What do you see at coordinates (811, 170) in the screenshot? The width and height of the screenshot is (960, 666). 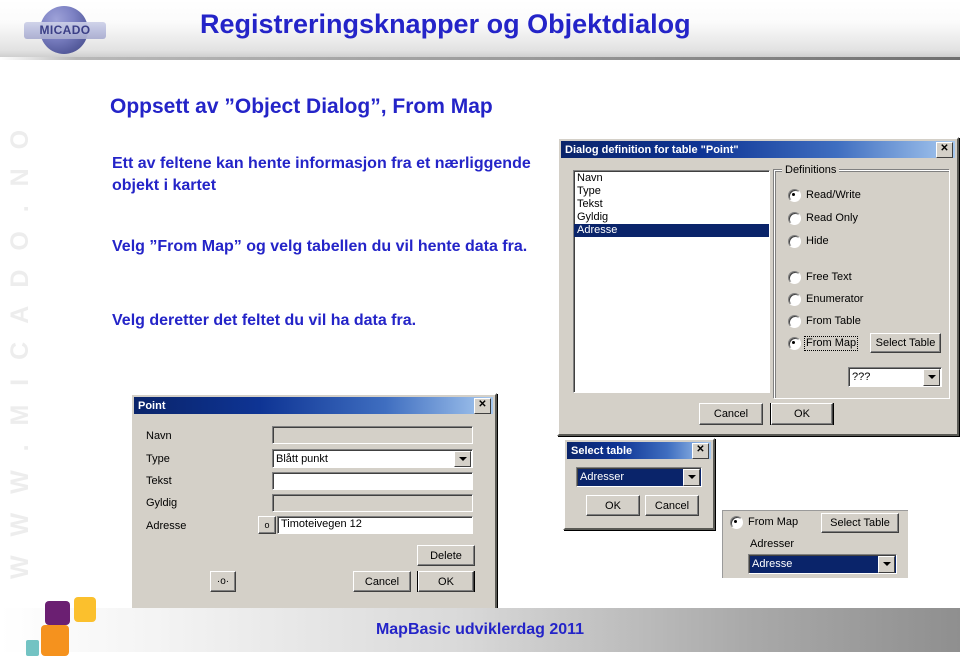 I see `definitions-group-title: Definitions` at bounding box center [811, 170].